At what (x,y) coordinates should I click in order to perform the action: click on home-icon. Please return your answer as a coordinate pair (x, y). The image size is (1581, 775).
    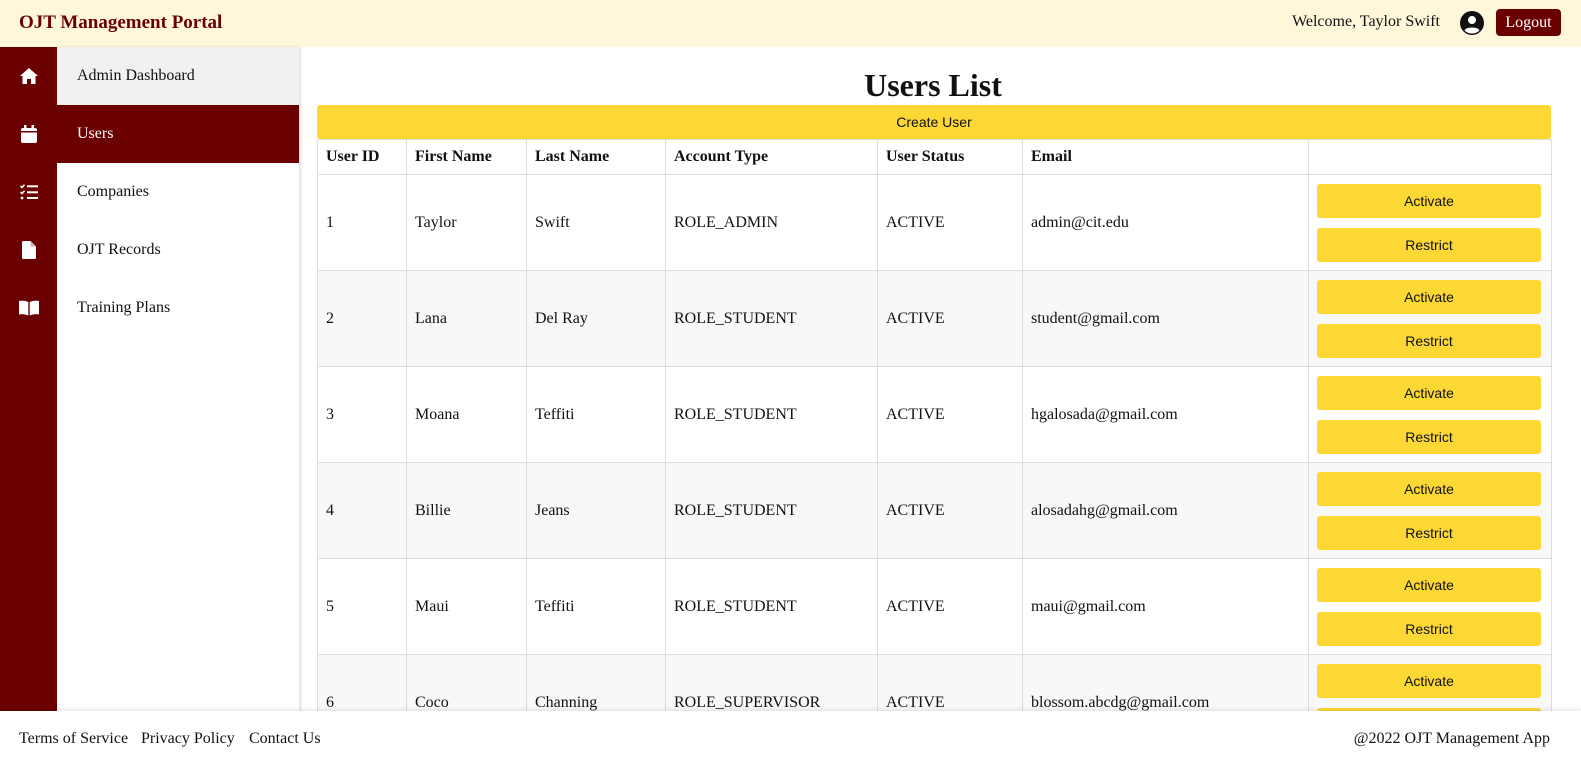
    Looking at the image, I should click on (28, 76).